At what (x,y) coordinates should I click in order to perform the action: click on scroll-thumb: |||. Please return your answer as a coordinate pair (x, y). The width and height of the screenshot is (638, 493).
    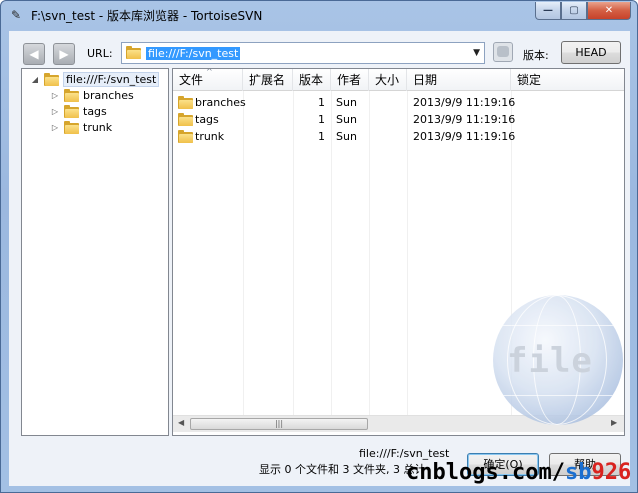
    Looking at the image, I should click on (279, 424).